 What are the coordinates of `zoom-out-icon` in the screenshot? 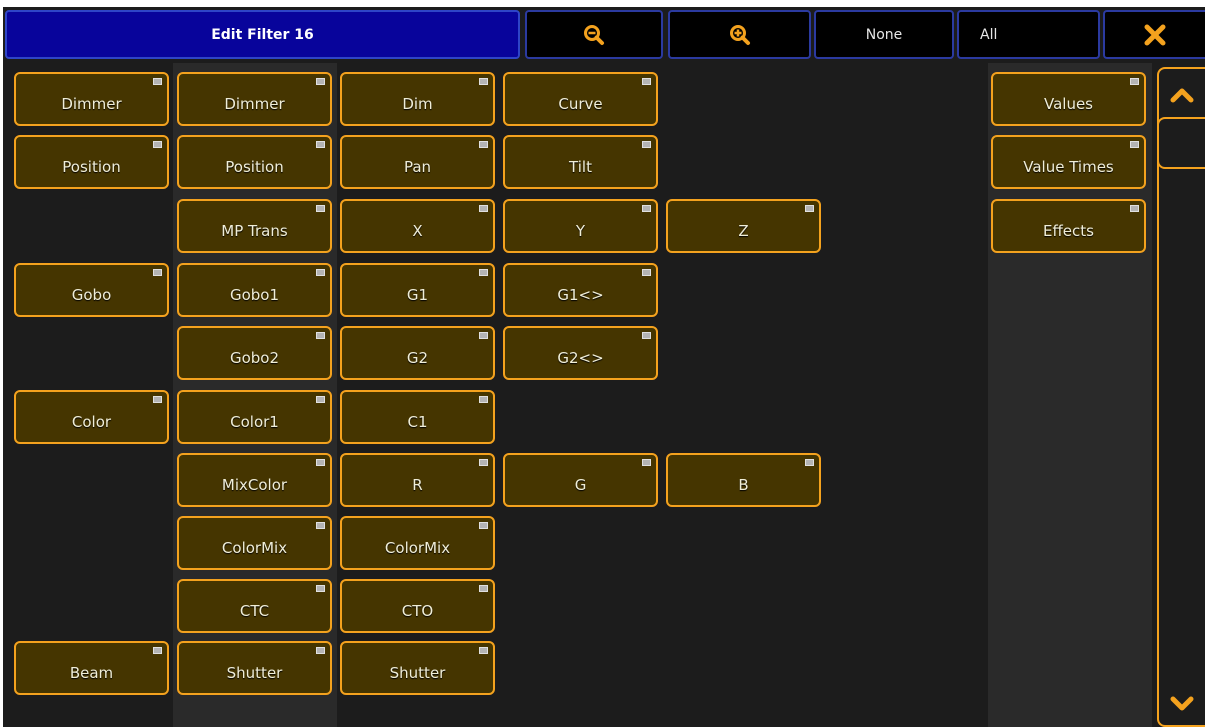 It's located at (594, 34).